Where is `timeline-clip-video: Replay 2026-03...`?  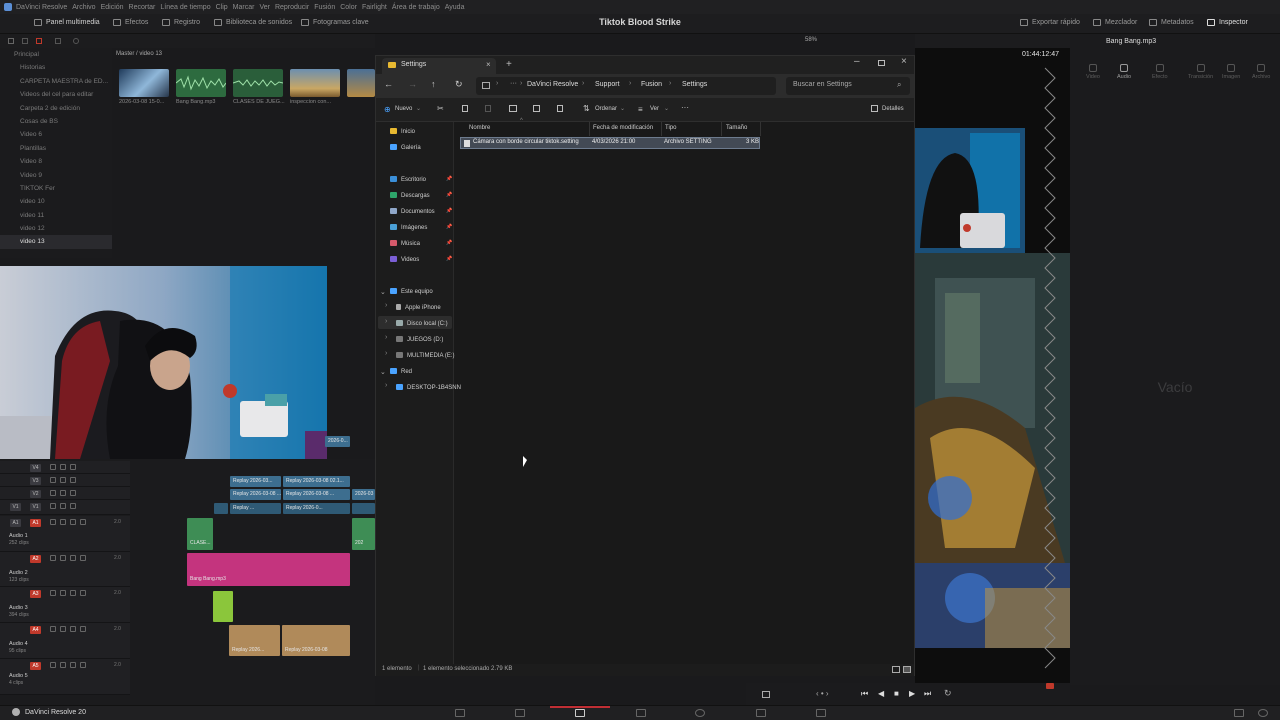 timeline-clip-video: Replay 2026-03... is located at coordinates (255, 481).